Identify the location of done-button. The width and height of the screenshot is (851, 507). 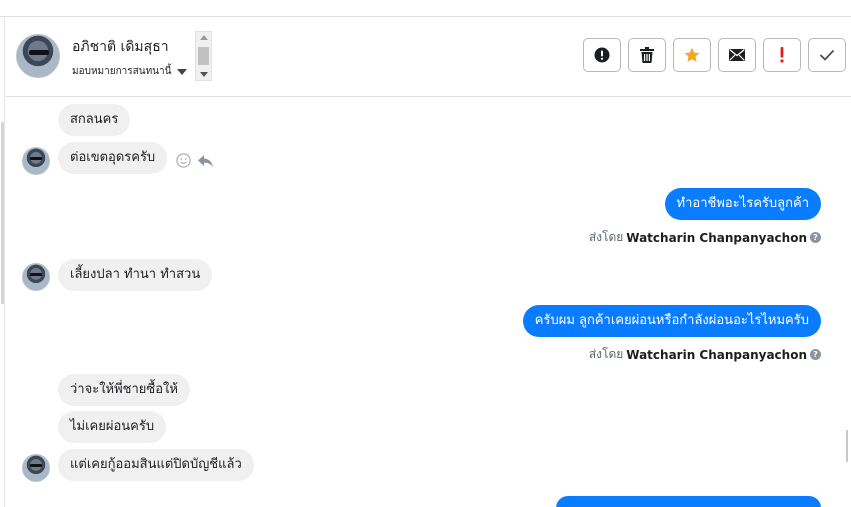
(827, 55).